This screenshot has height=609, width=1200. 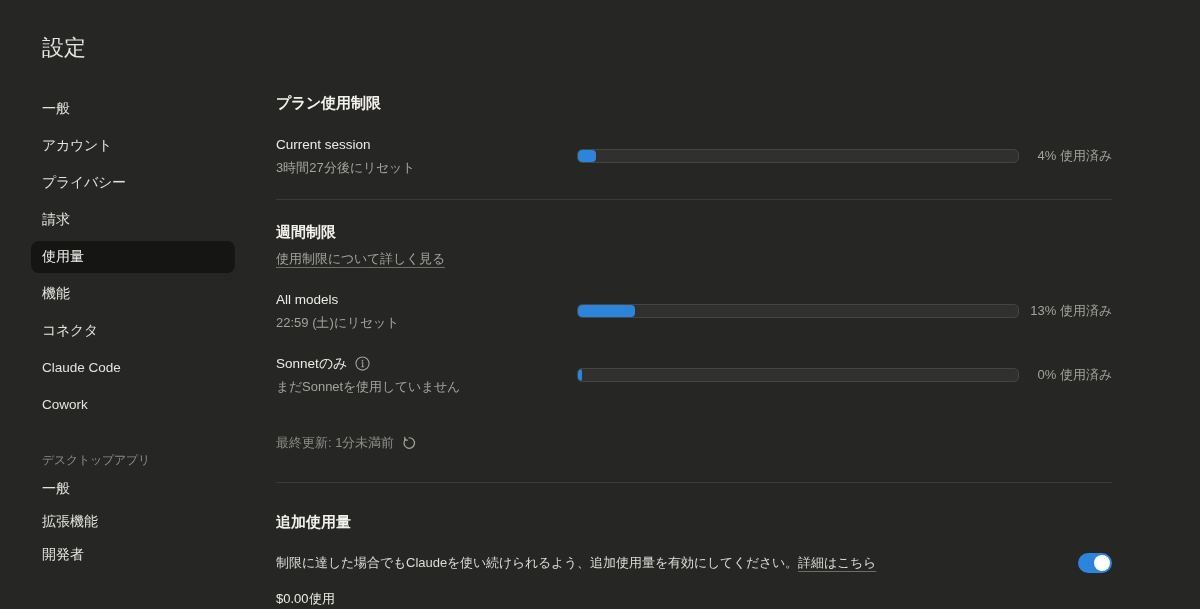 I want to click on sidebar-item: Claude Code, so click(x=133, y=368).